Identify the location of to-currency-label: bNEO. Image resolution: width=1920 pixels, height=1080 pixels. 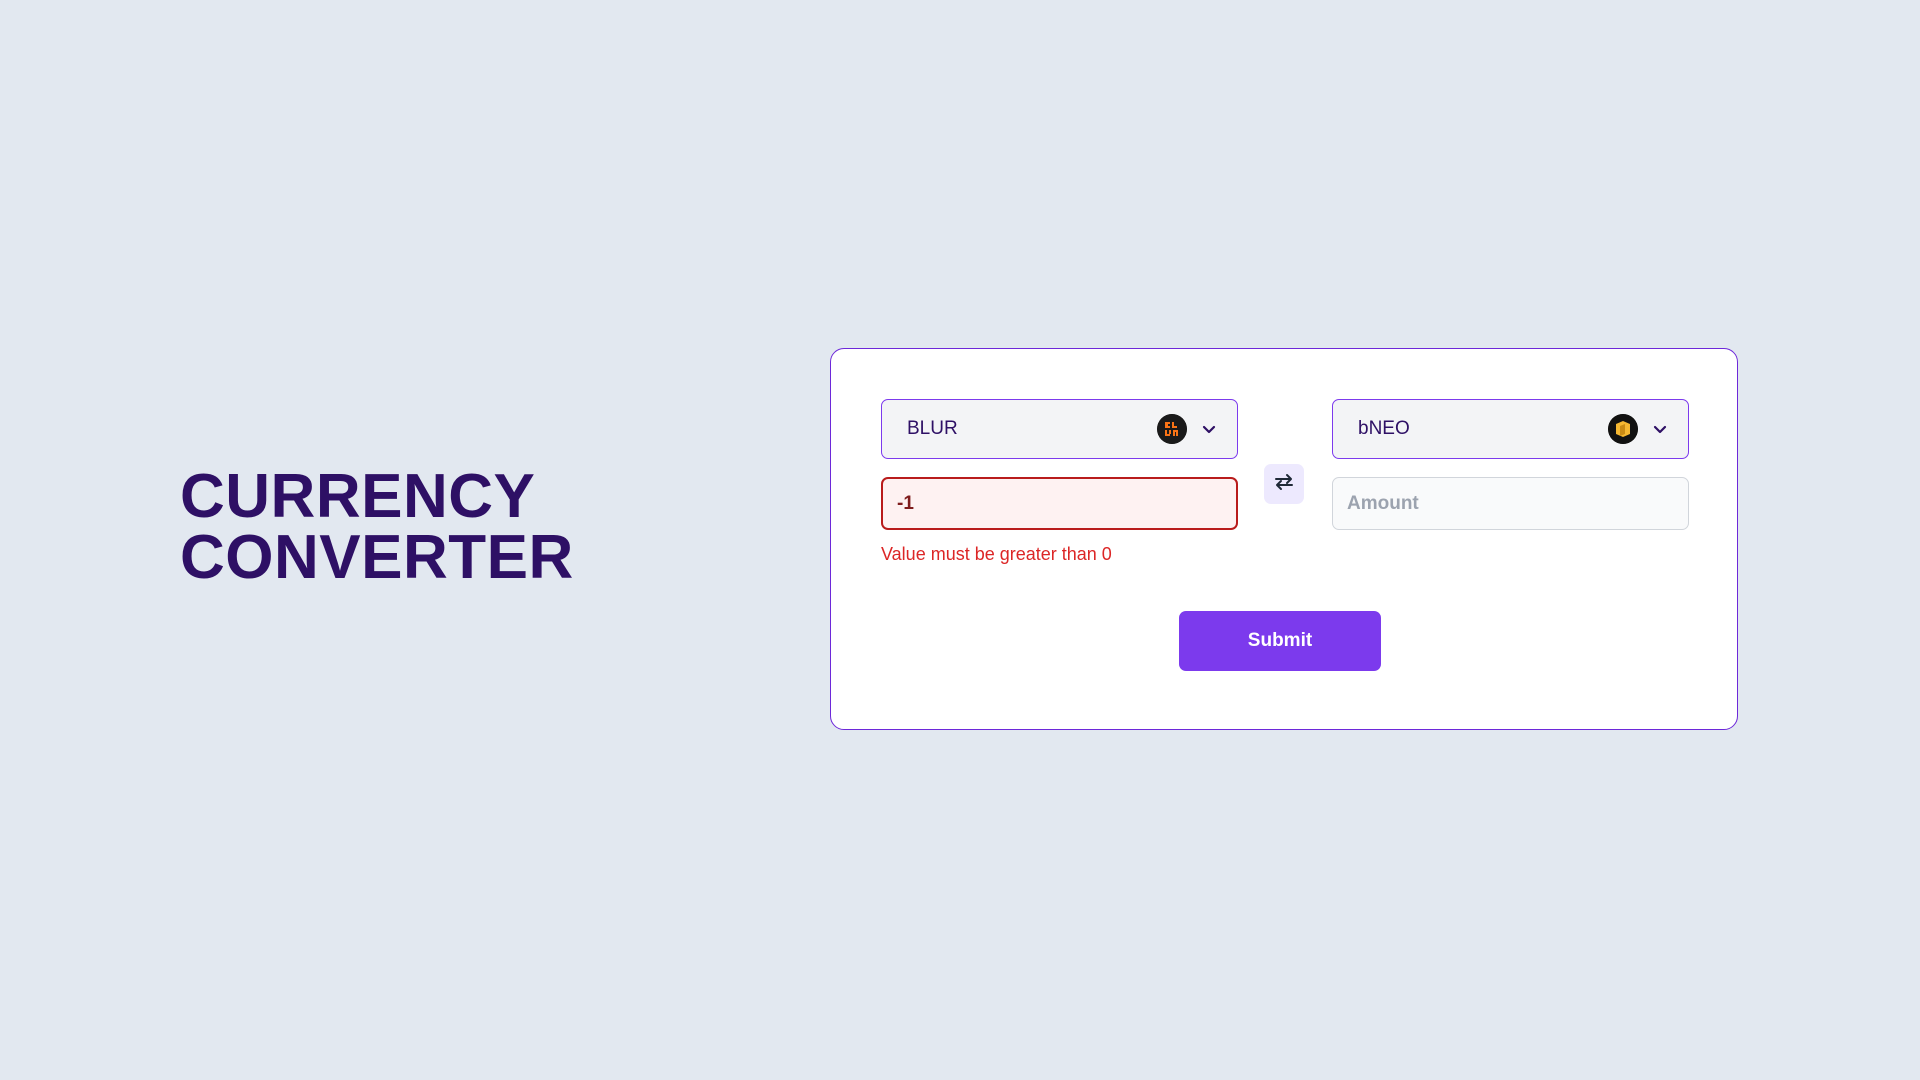
(1384, 428).